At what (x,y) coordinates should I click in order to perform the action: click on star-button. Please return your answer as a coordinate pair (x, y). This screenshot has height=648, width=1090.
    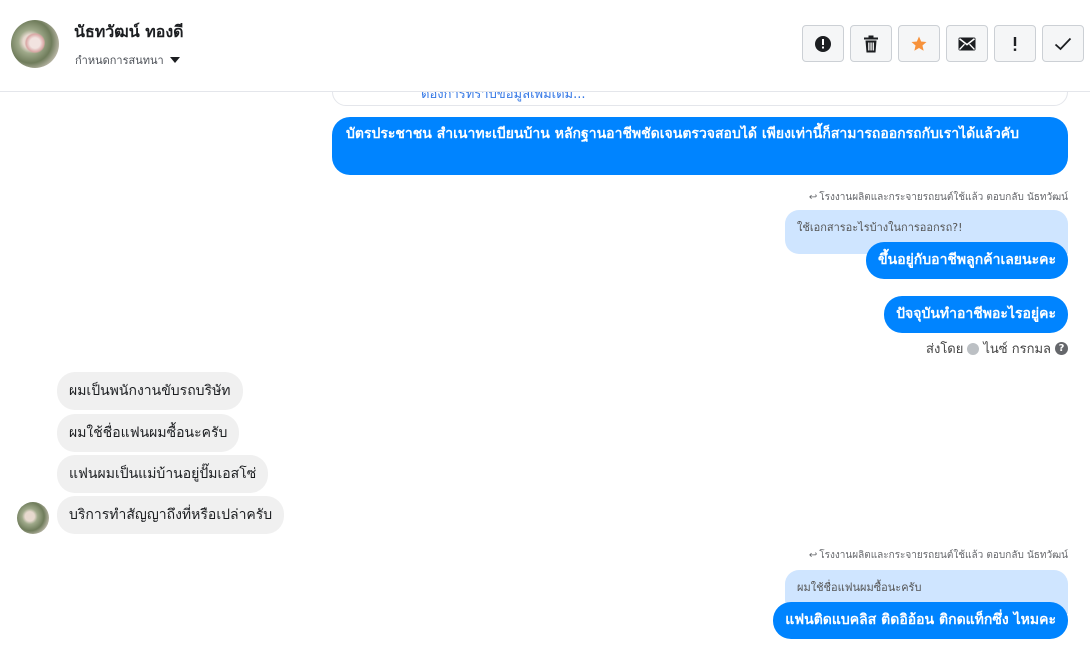
    Looking at the image, I should click on (919, 43).